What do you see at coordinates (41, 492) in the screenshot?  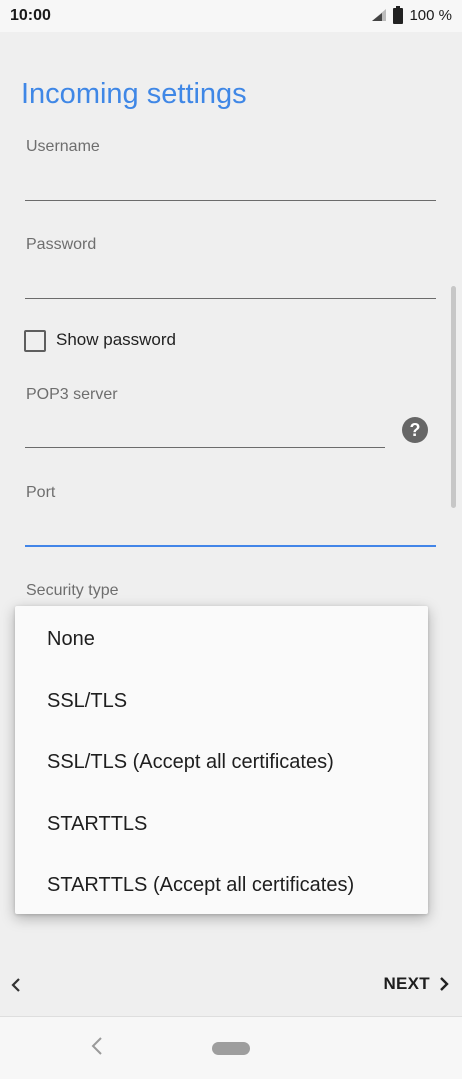 I see `port-label: Port` at bounding box center [41, 492].